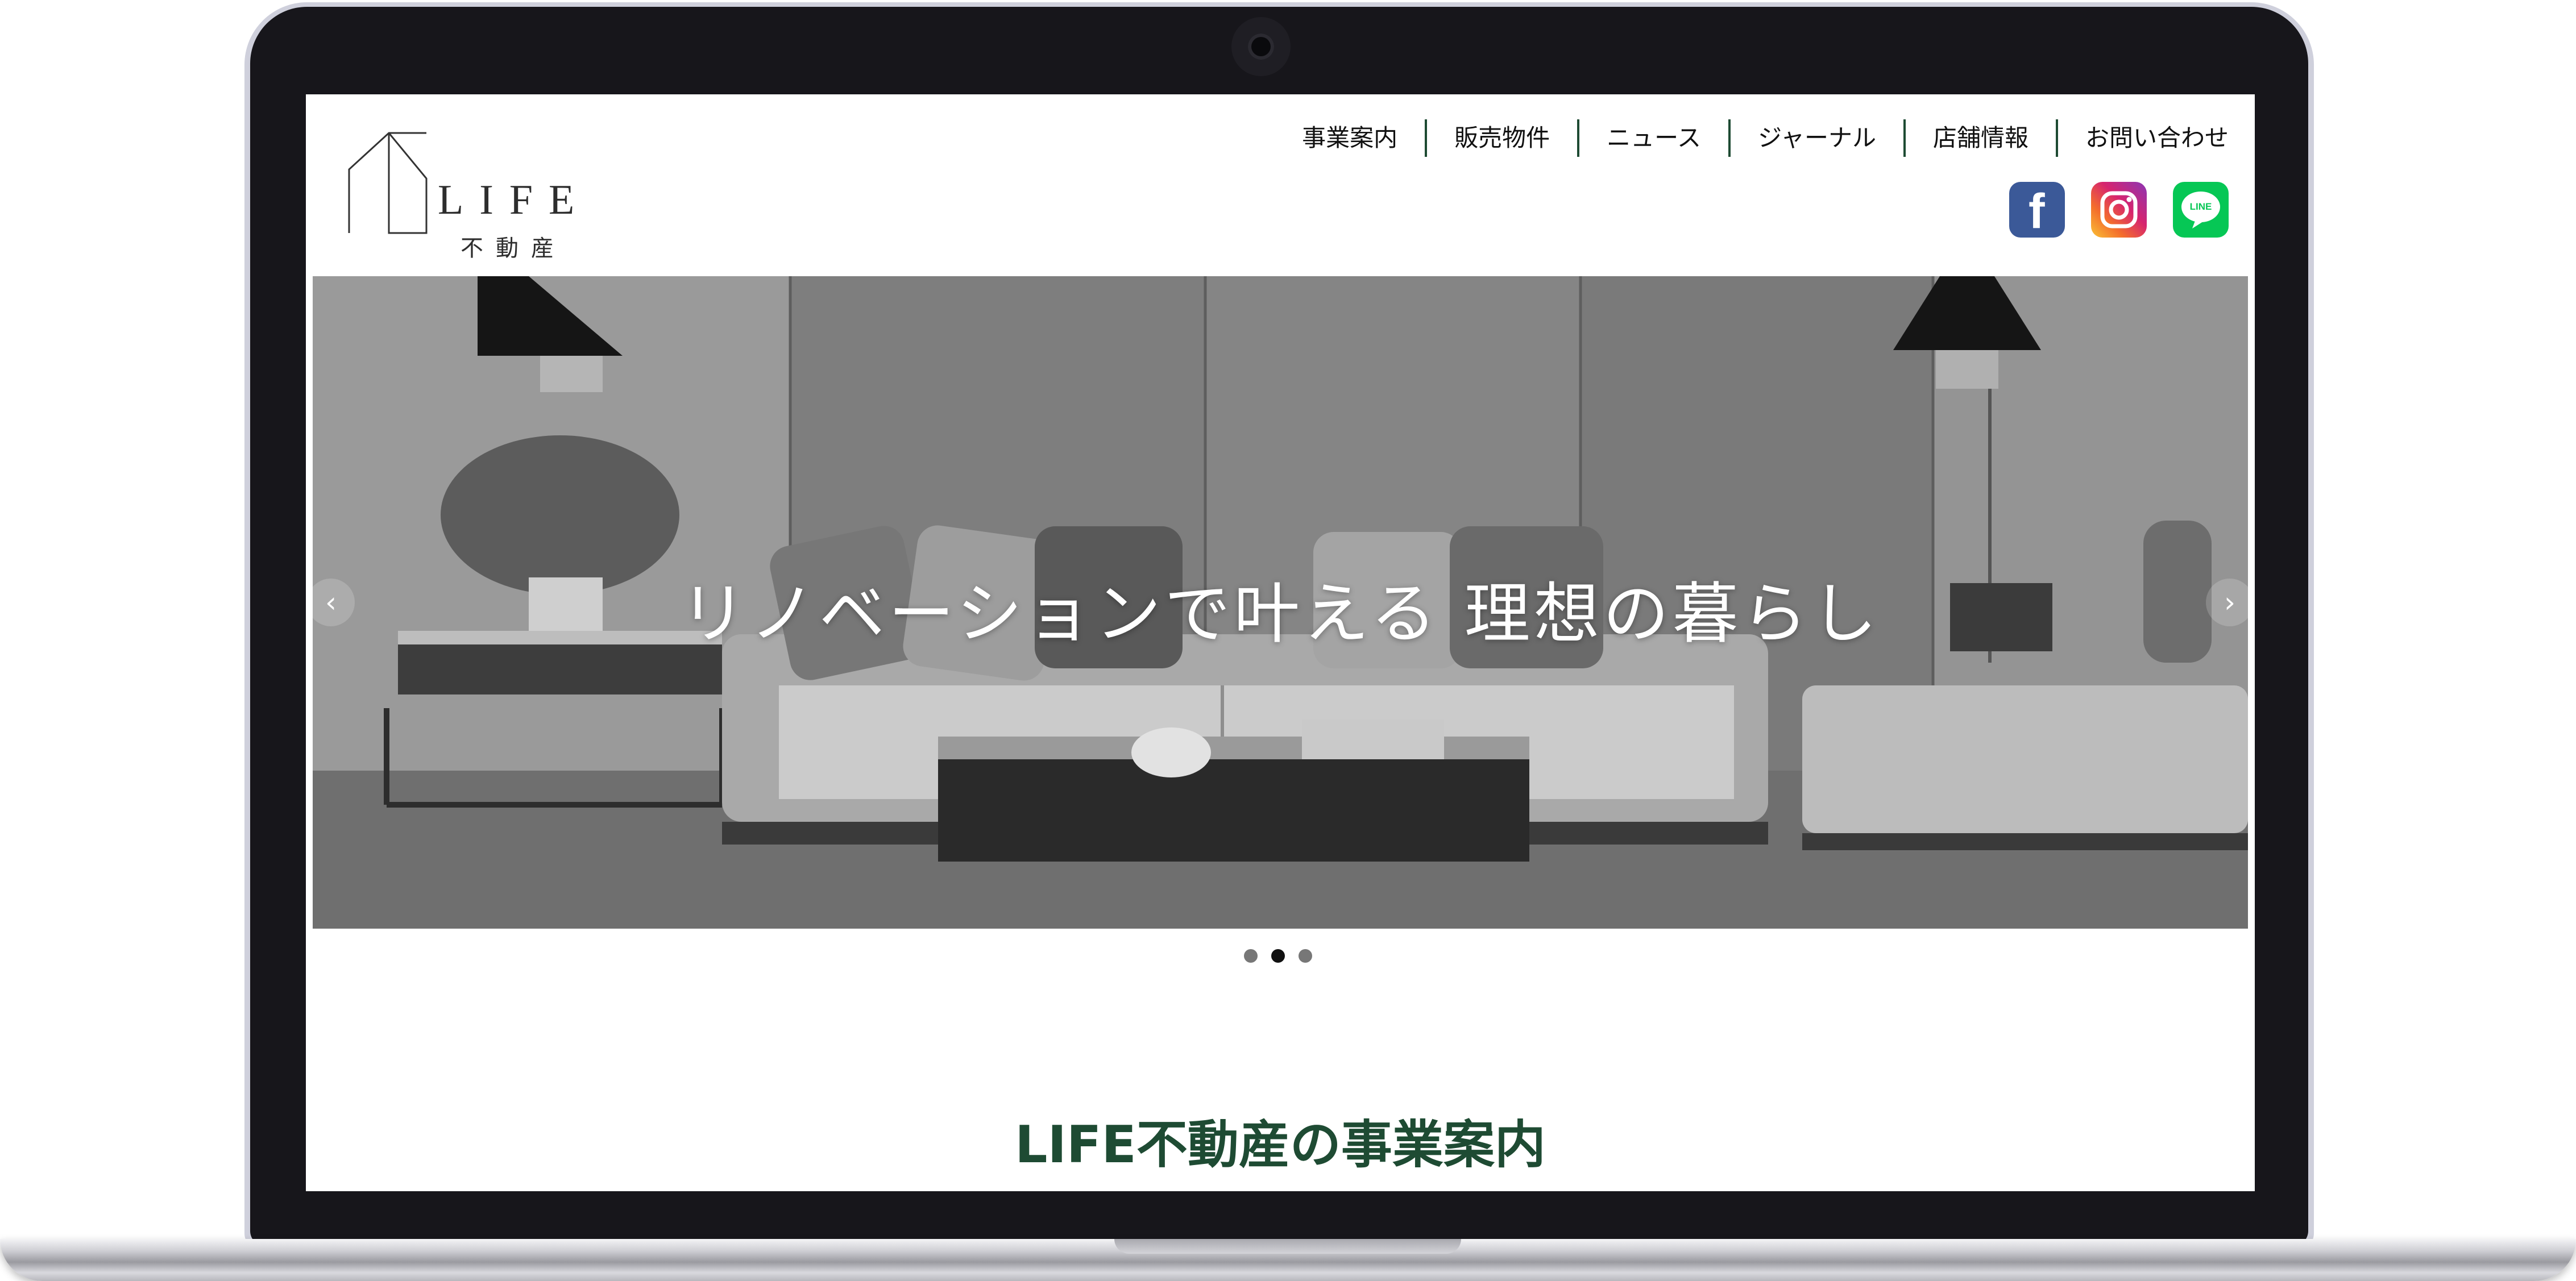 Image resolution: width=2576 pixels, height=1281 pixels. I want to click on social-links: f LINE, so click(2119, 210).